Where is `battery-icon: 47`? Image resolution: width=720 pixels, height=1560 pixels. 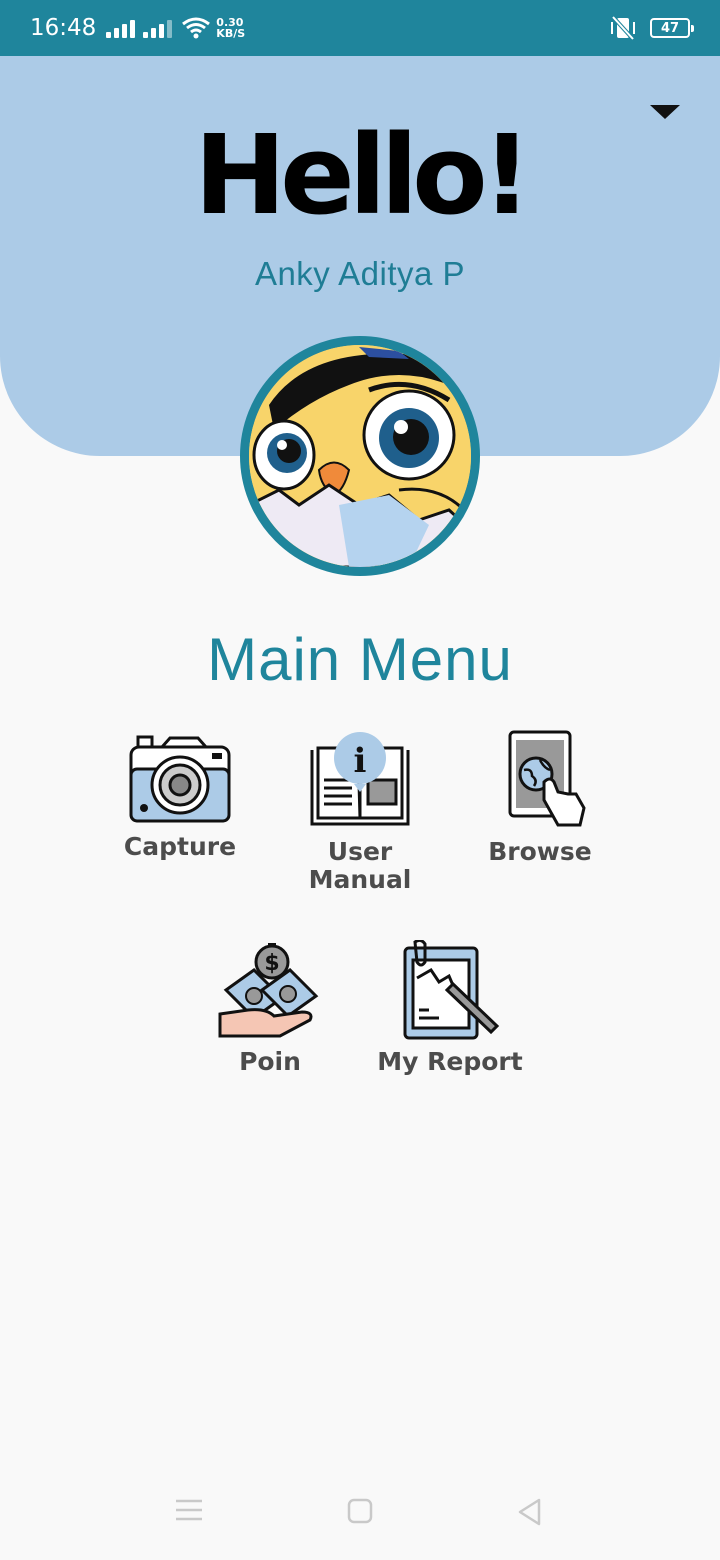
battery-icon: 47 is located at coordinates (672, 28).